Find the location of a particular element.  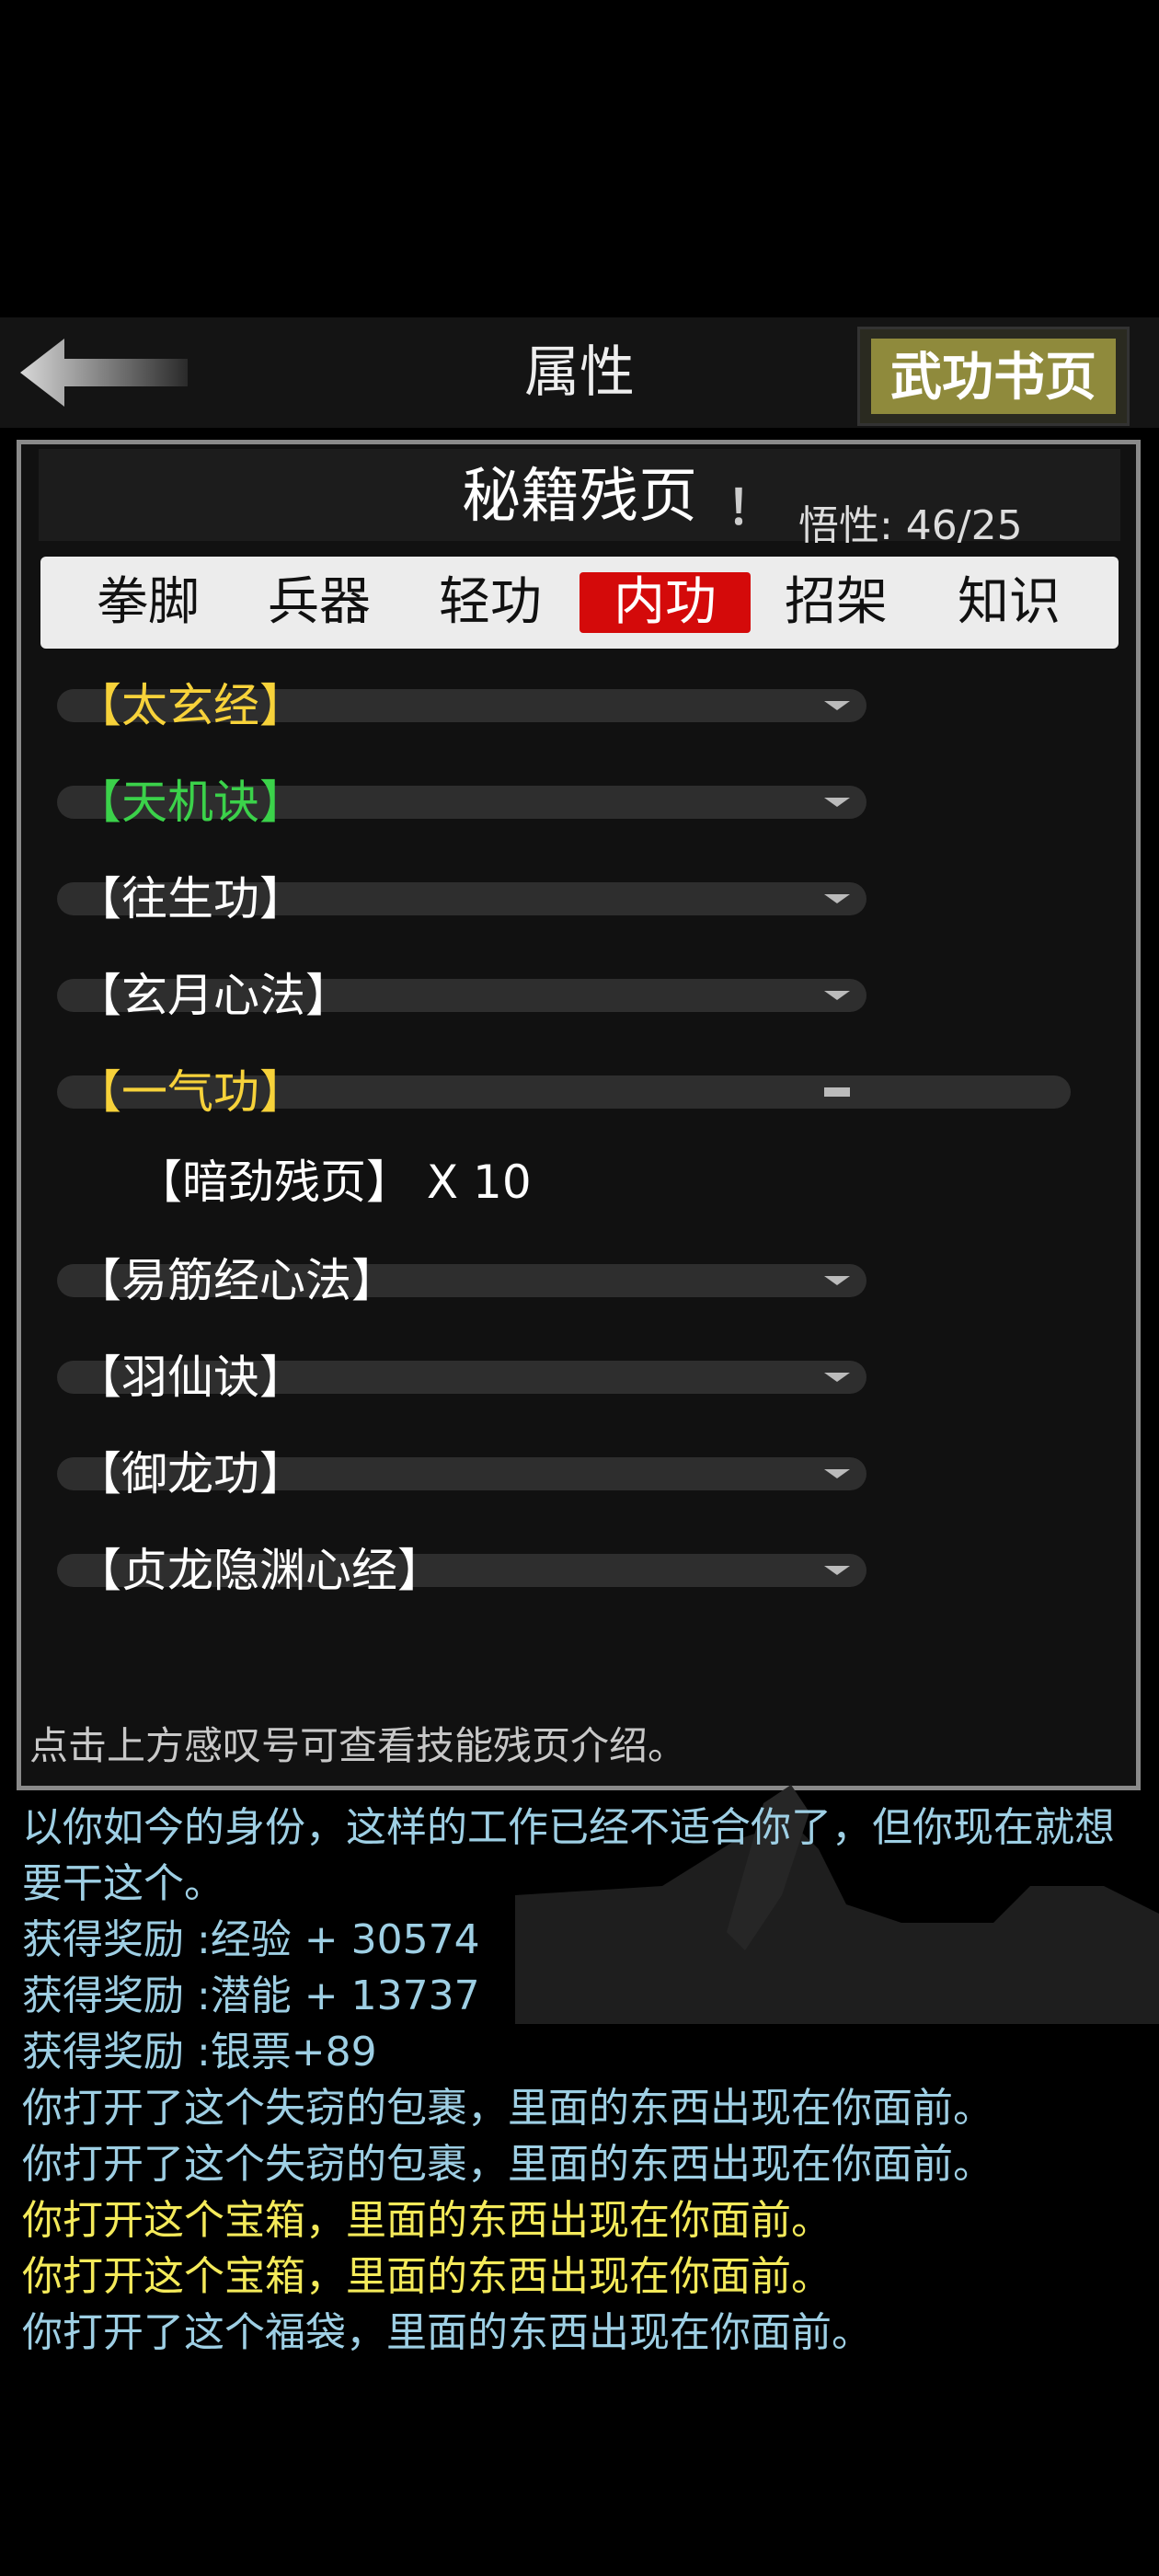

hint-text: 点击上方感叹号可查看技能残页介绍。 is located at coordinates (358, 1745).